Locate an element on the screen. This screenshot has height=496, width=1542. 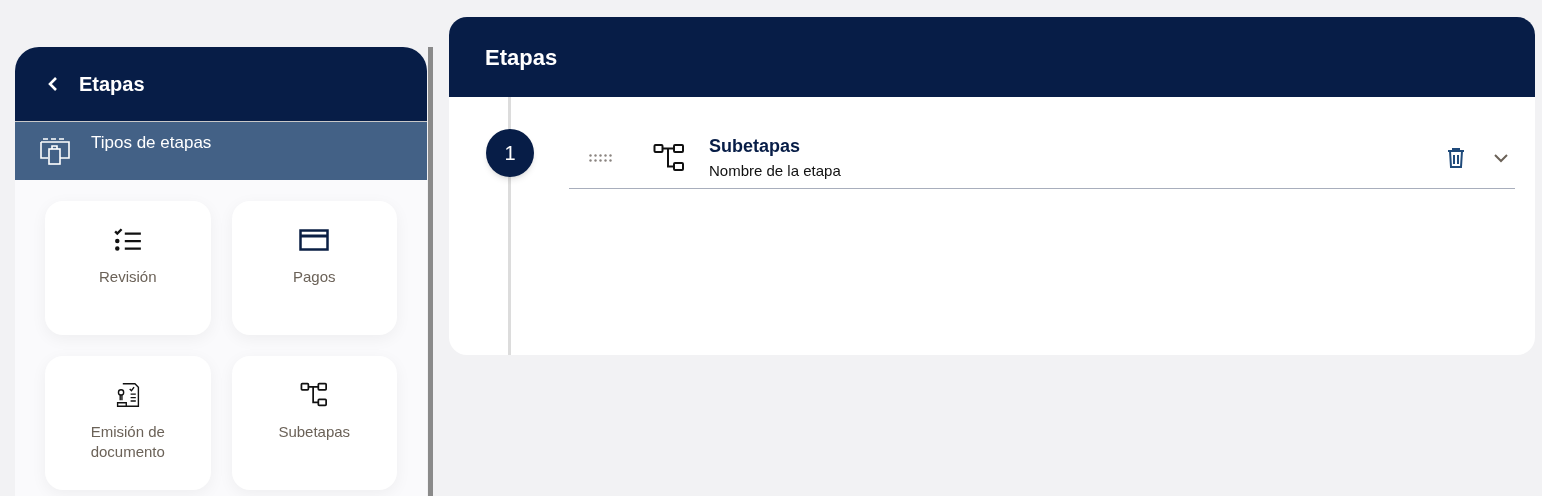
stage-type-card: Pagos is located at coordinates (314, 268).